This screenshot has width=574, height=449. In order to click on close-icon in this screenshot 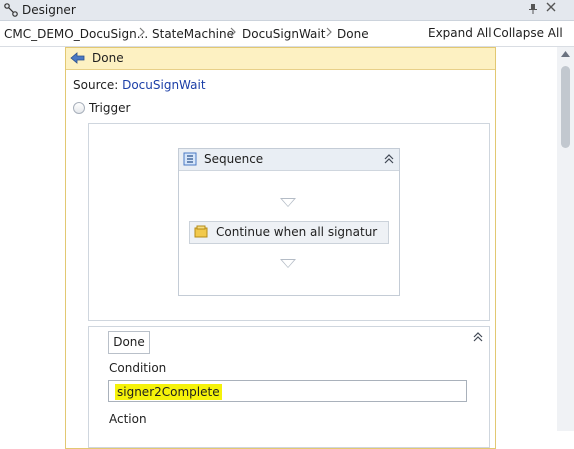, I will do `click(551, 8)`.